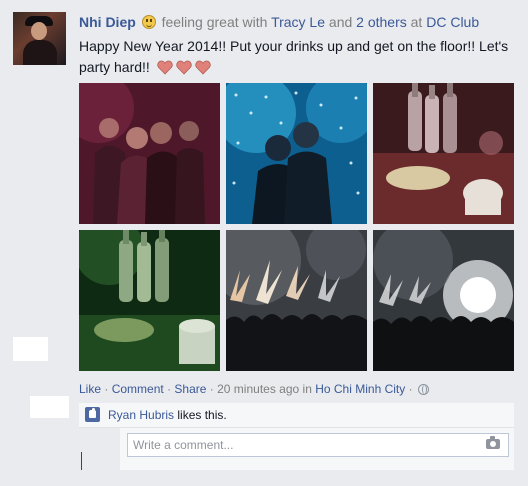  What do you see at coordinates (107, 22) in the screenshot?
I see `author-name-link: Nhi Diep` at bounding box center [107, 22].